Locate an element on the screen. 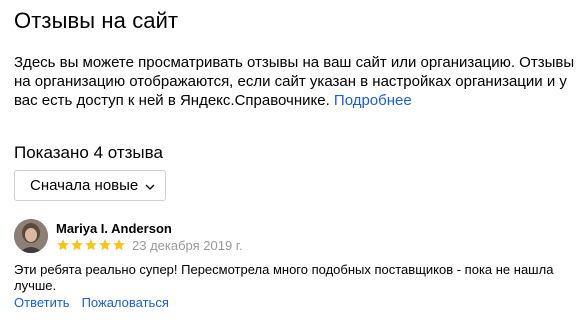  review-actions: Ответить Пожаловаться is located at coordinates (91, 302).